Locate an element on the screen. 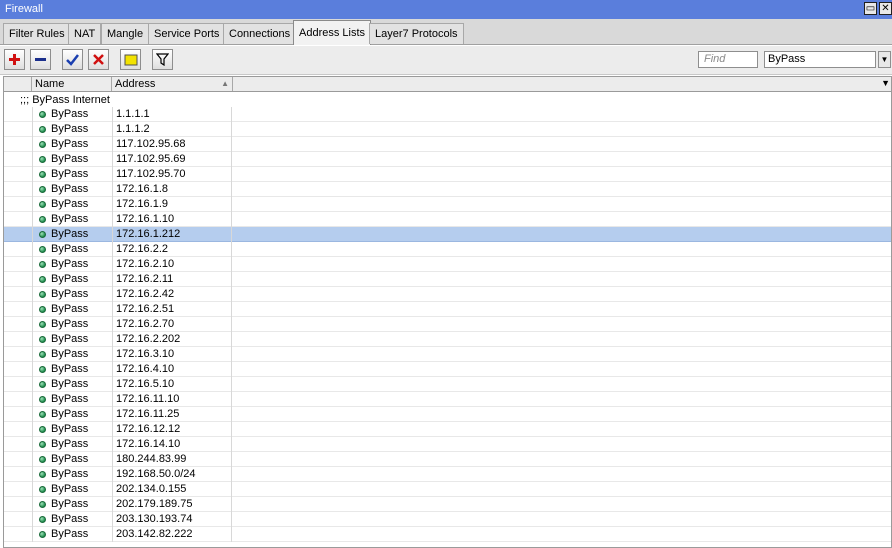 The image size is (892, 548). table-row: ByPass 172.16.14.10 is located at coordinates (447, 444).